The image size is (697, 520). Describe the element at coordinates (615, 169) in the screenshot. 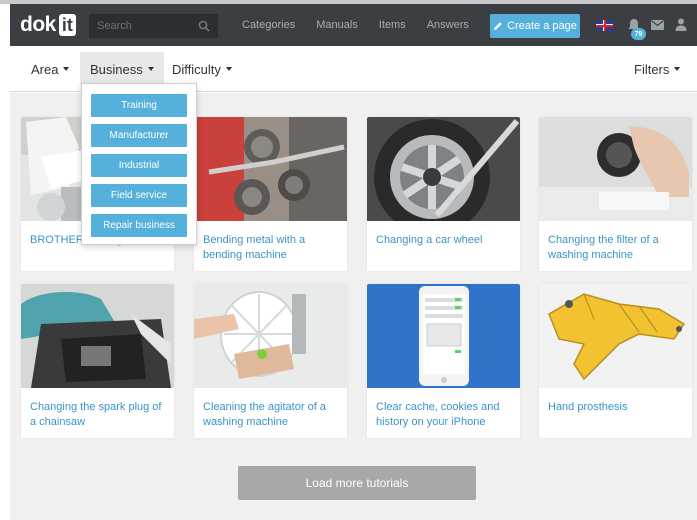

I see `washing-machine-filter-image` at that location.